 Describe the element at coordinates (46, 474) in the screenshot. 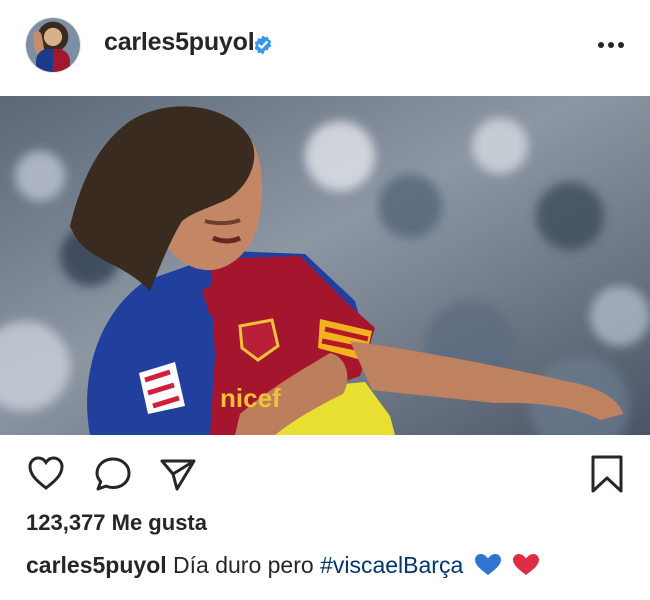

I see `like-heart-icon` at that location.